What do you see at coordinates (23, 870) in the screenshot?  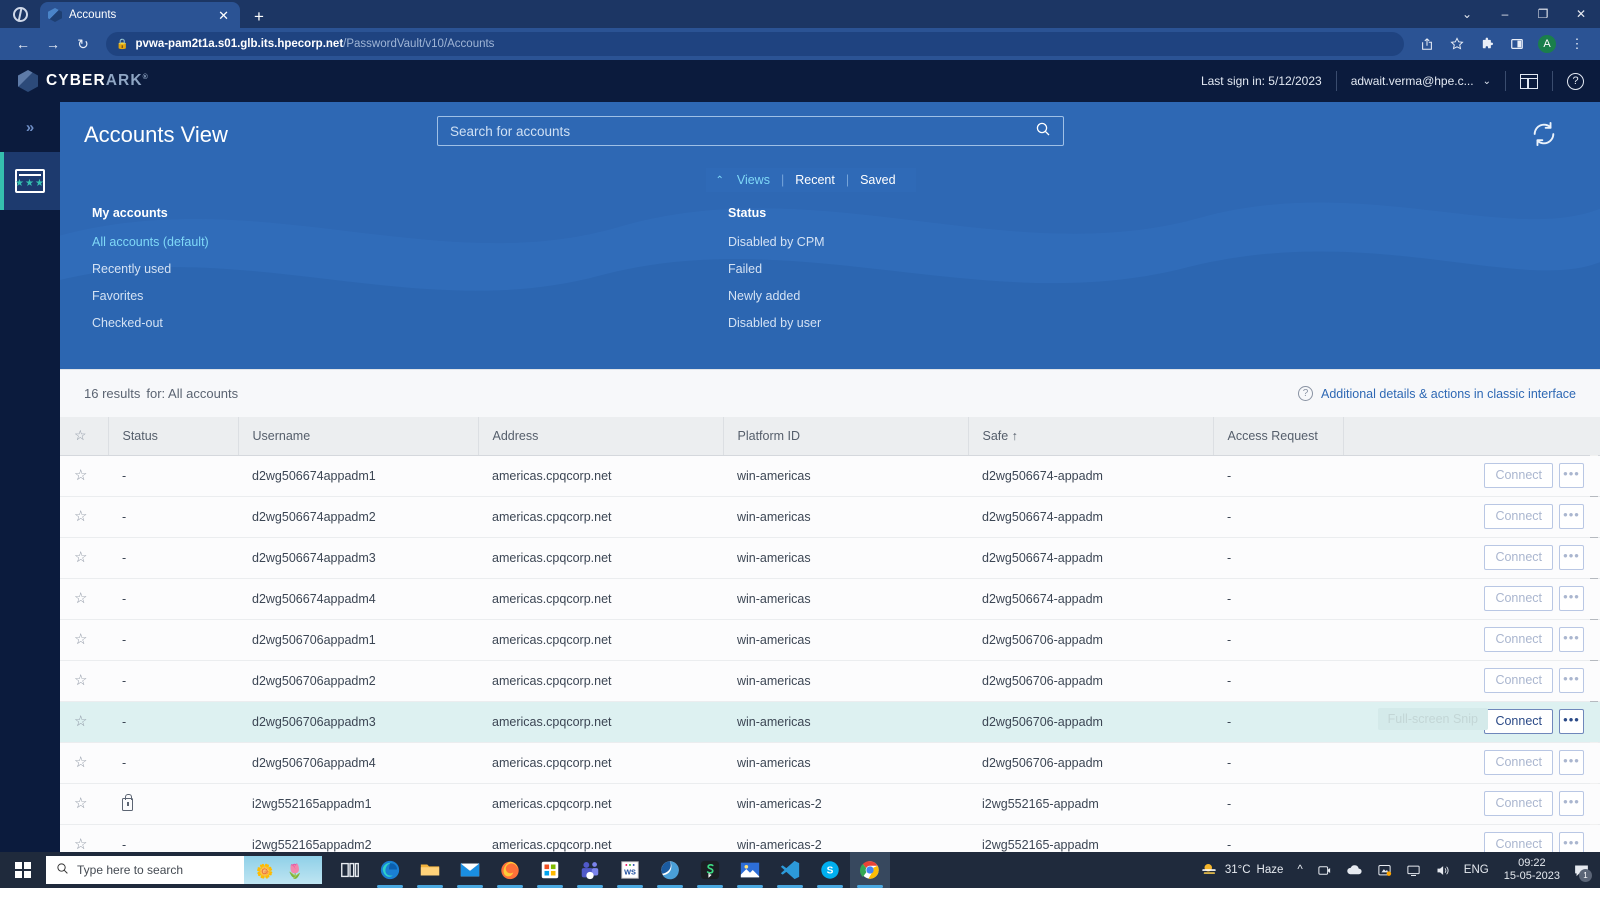 I see `windows-start-icon` at bounding box center [23, 870].